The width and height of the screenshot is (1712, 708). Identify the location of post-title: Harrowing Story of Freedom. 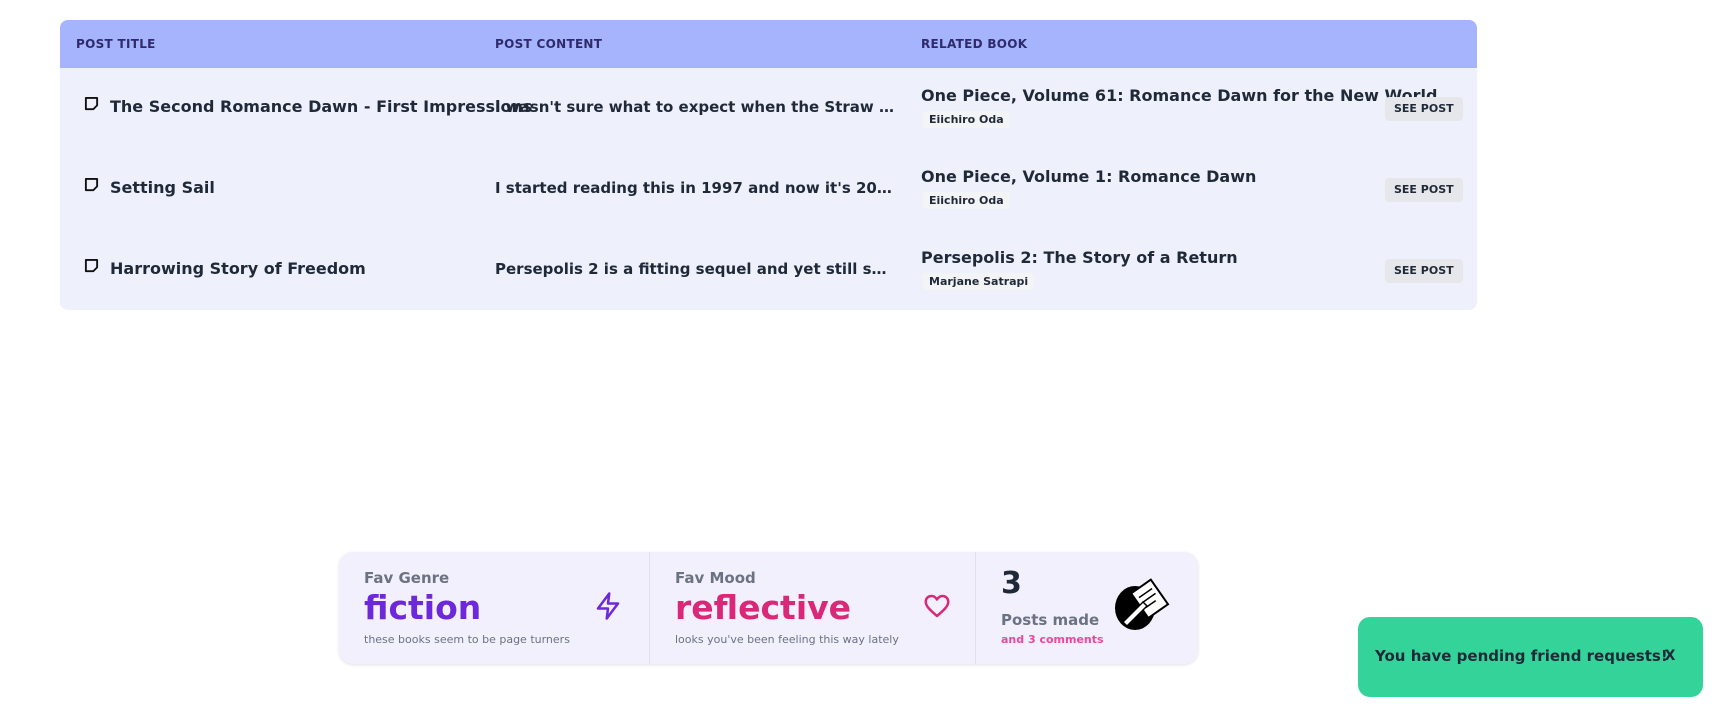
(238, 268).